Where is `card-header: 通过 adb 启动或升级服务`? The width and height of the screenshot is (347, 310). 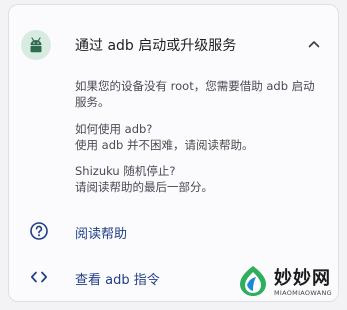
card-header: 通过 adb 启动或升级服务 is located at coordinates (173, 45).